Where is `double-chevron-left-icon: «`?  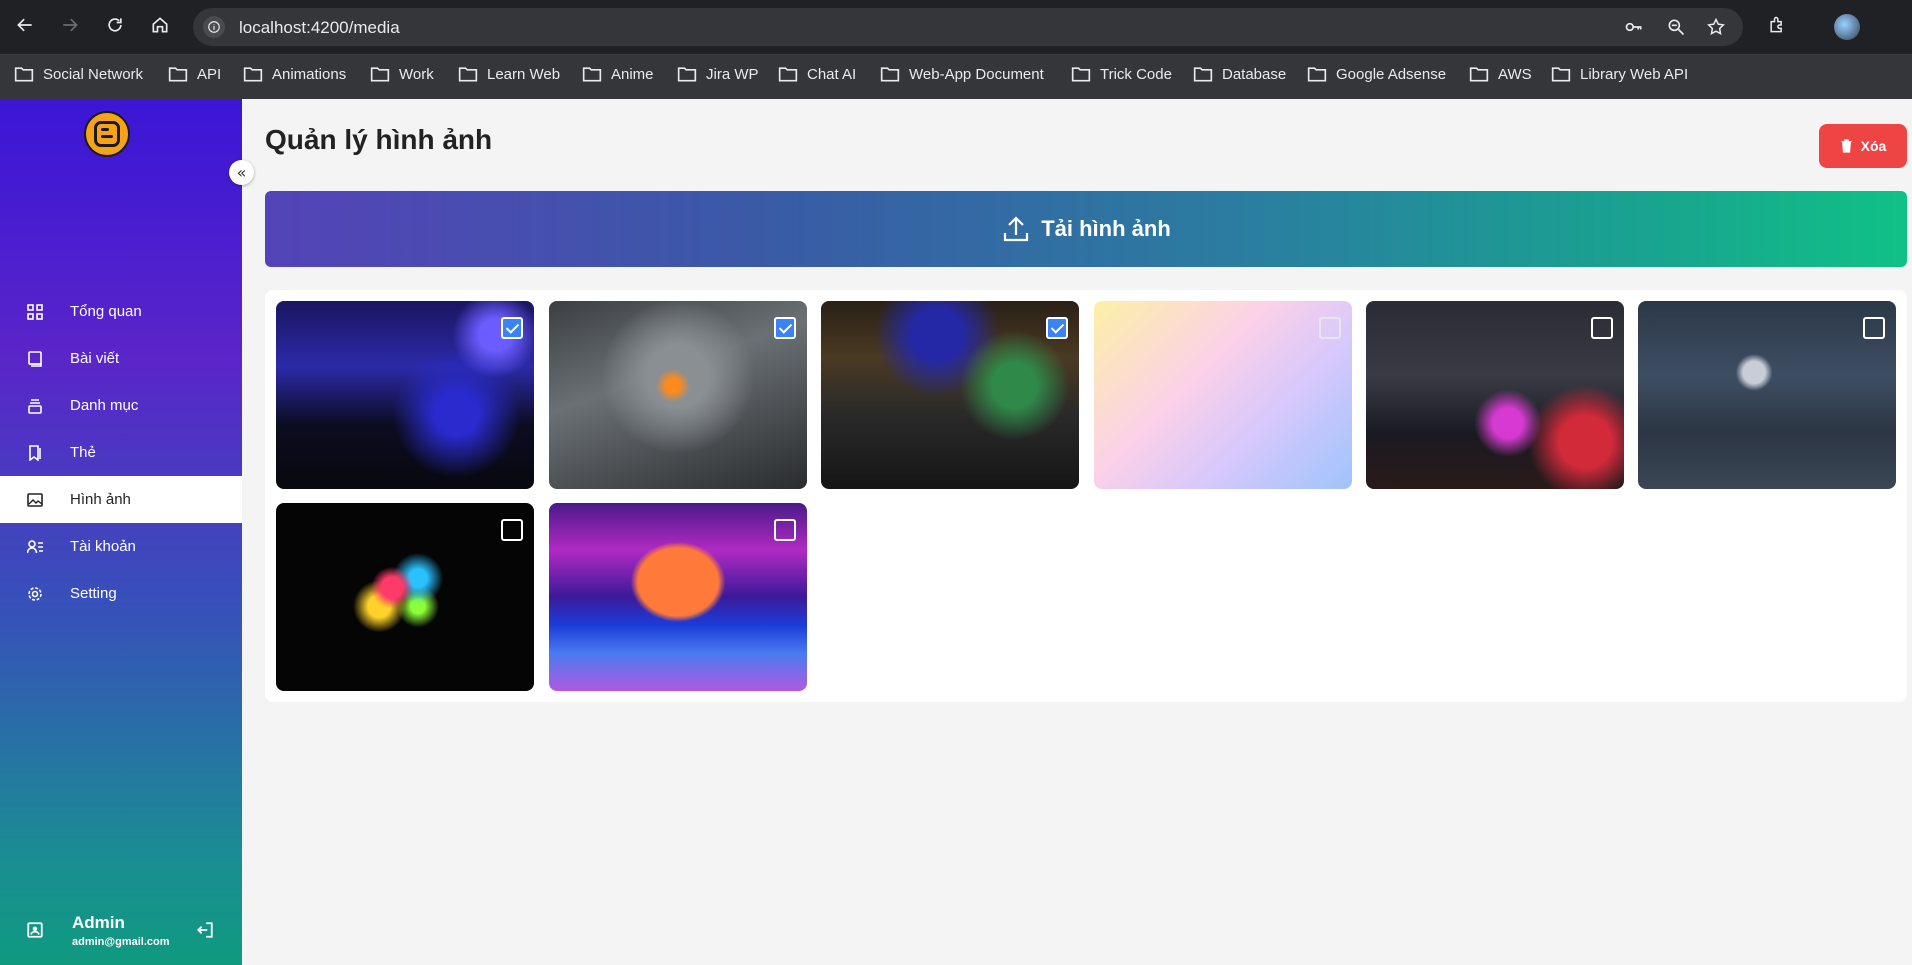
double-chevron-left-icon: « is located at coordinates (241, 172).